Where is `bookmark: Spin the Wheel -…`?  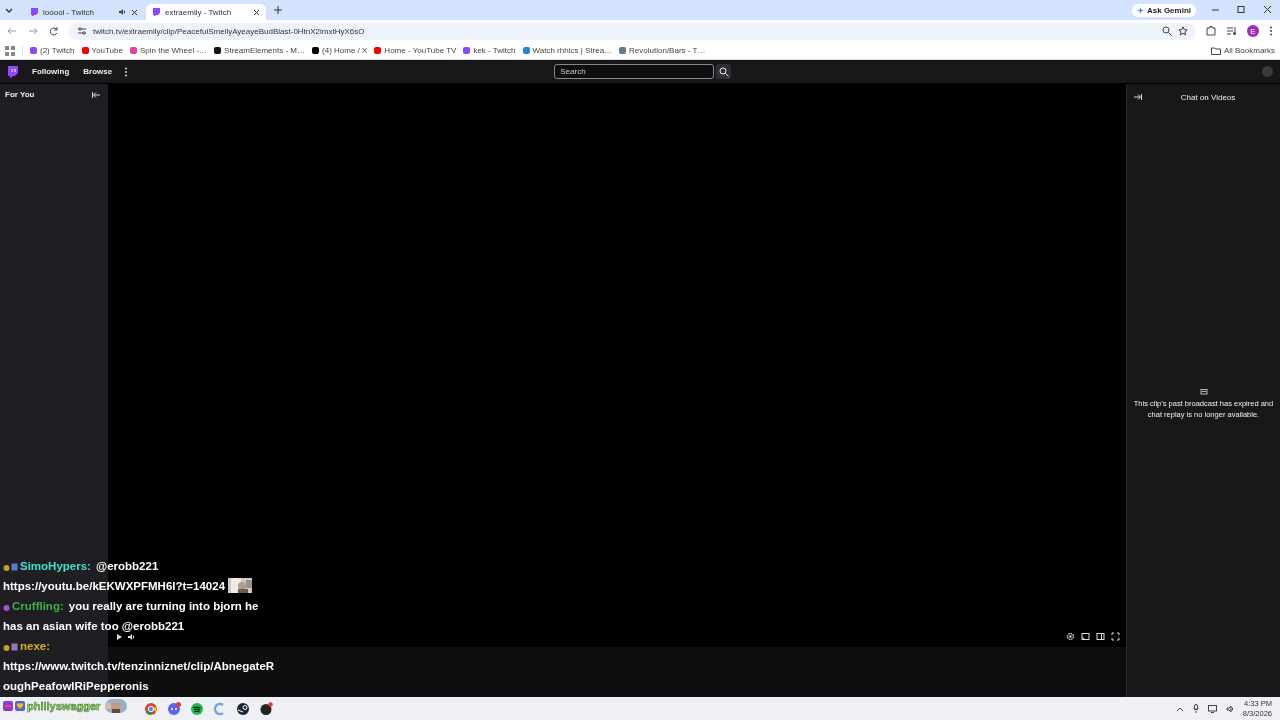 bookmark: Spin the Wheel -… is located at coordinates (168, 50).